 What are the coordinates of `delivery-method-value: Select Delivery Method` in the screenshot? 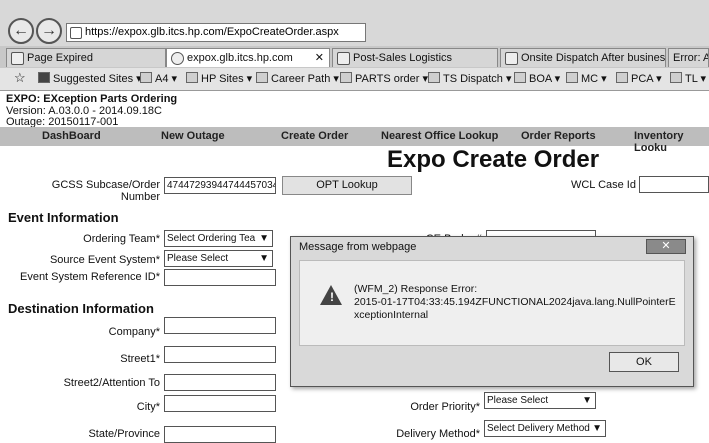 It's located at (538, 428).